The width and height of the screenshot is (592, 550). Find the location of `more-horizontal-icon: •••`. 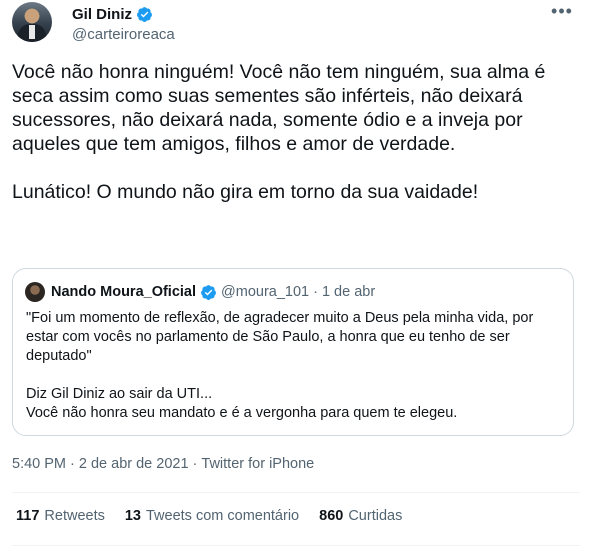

more-horizontal-icon: ••• is located at coordinates (562, 14).